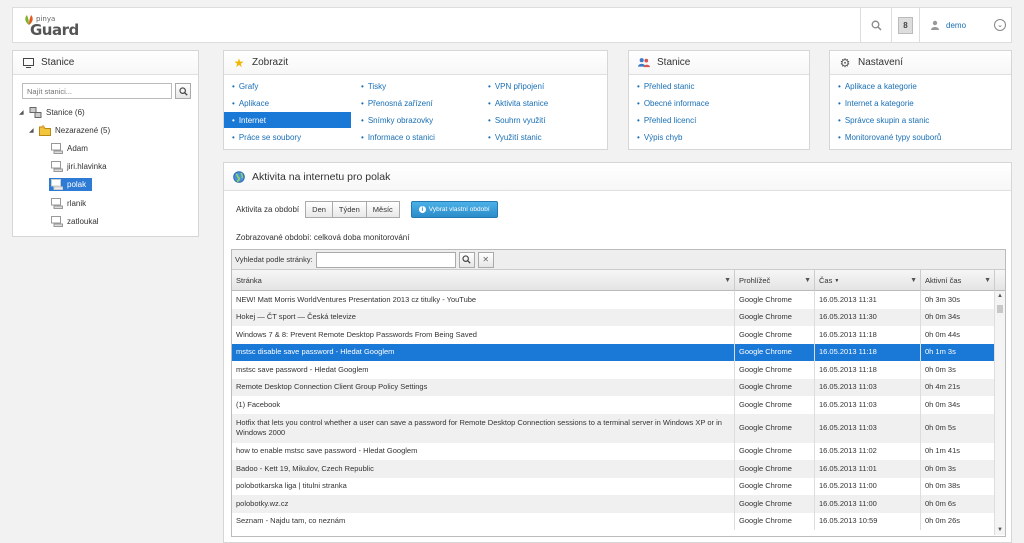  What do you see at coordinates (868, 280) in the screenshot?
I see `column-header-time: Čas ▼ ▼` at bounding box center [868, 280].